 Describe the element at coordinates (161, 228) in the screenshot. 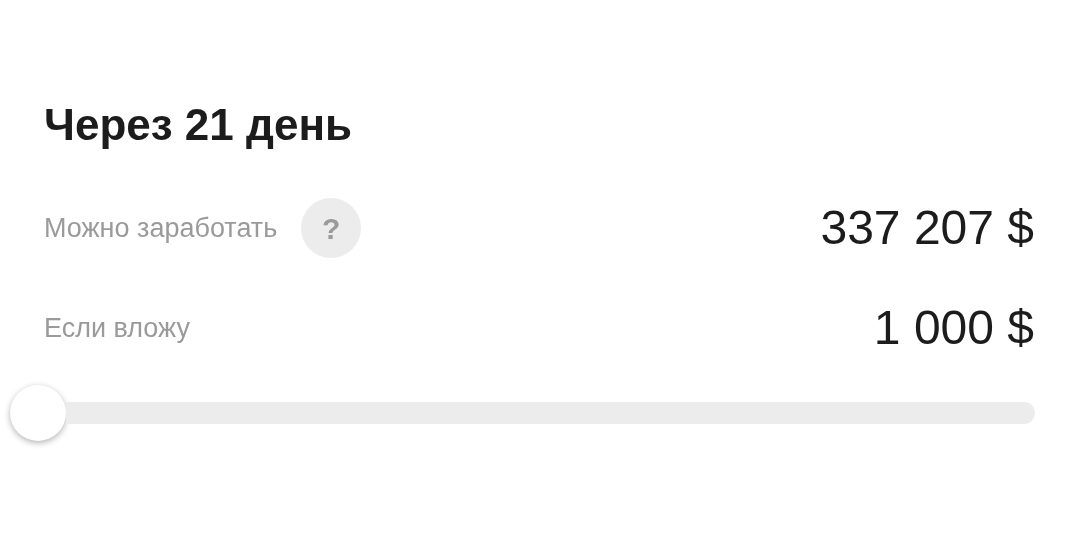

I see `field-label: Можно заработать` at that location.